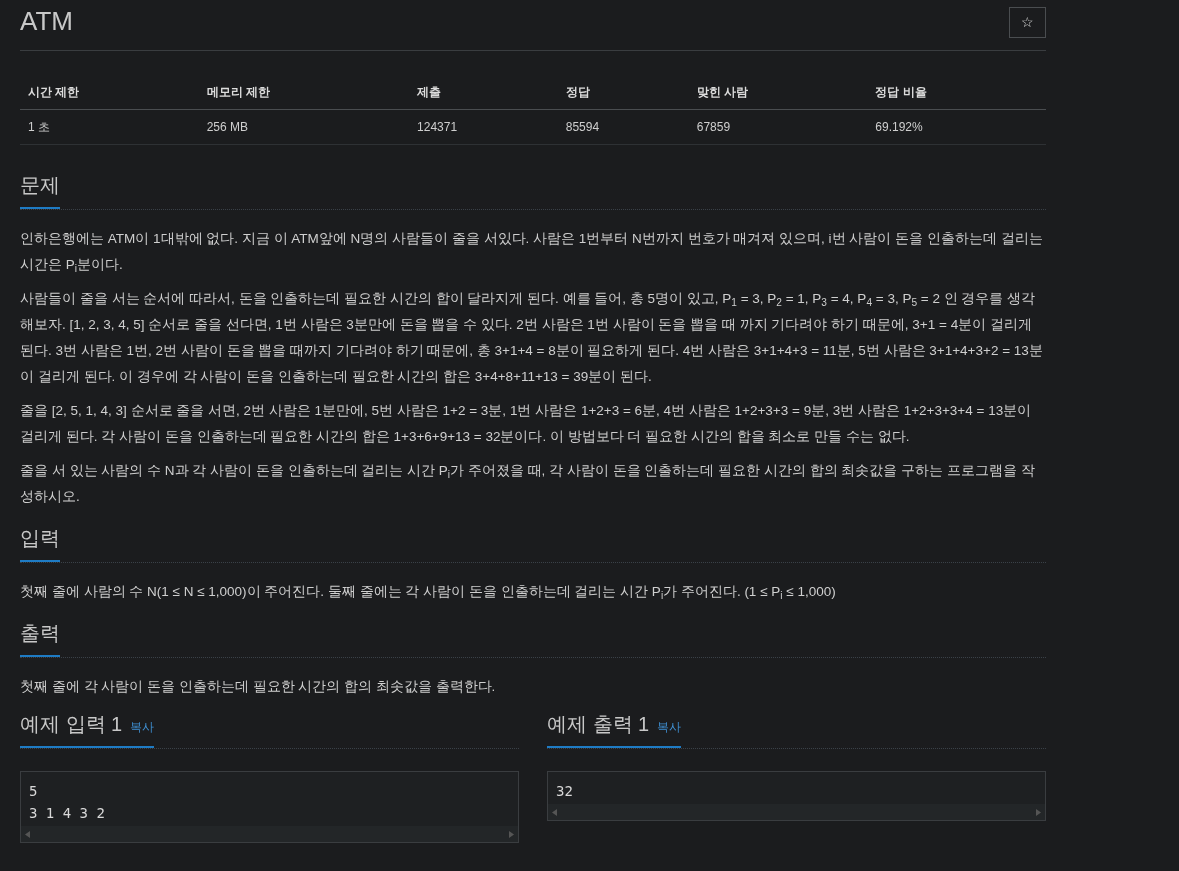 The width and height of the screenshot is (1179, 871). I want to click on table-cell: 1 초, so click(109, 127).